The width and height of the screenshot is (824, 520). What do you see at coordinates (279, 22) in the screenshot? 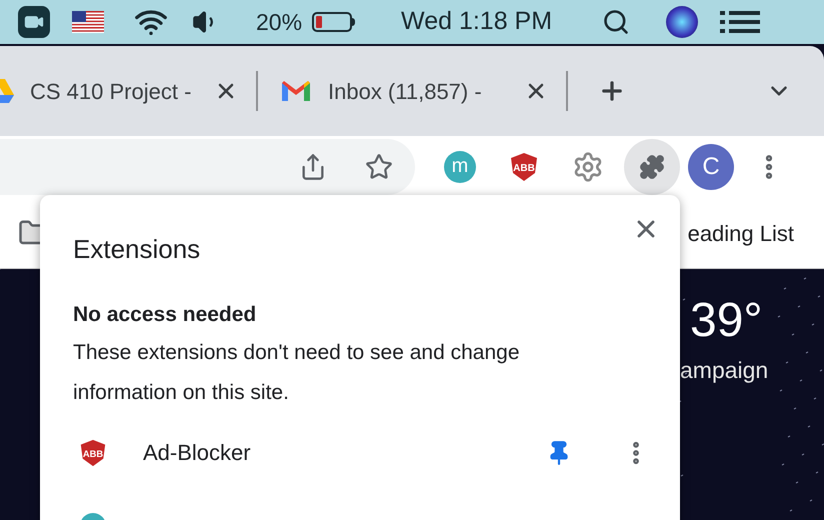
I see `battery-percent: 20%` at bounding box center [279, 22].